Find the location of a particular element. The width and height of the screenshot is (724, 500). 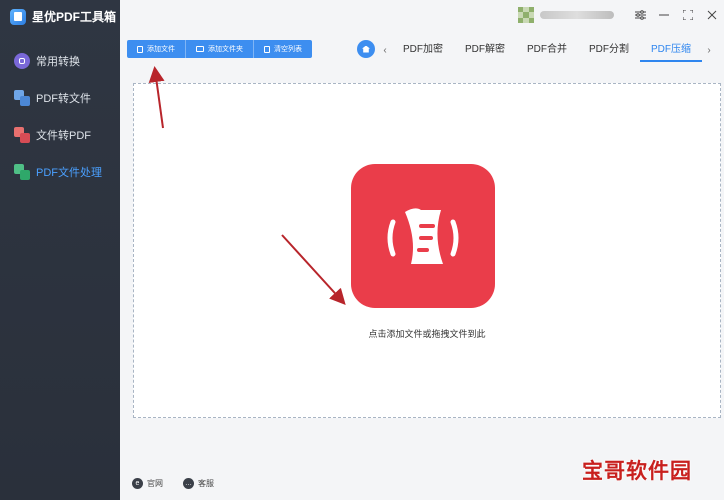

file-icon is located at coordinates (140, 49).